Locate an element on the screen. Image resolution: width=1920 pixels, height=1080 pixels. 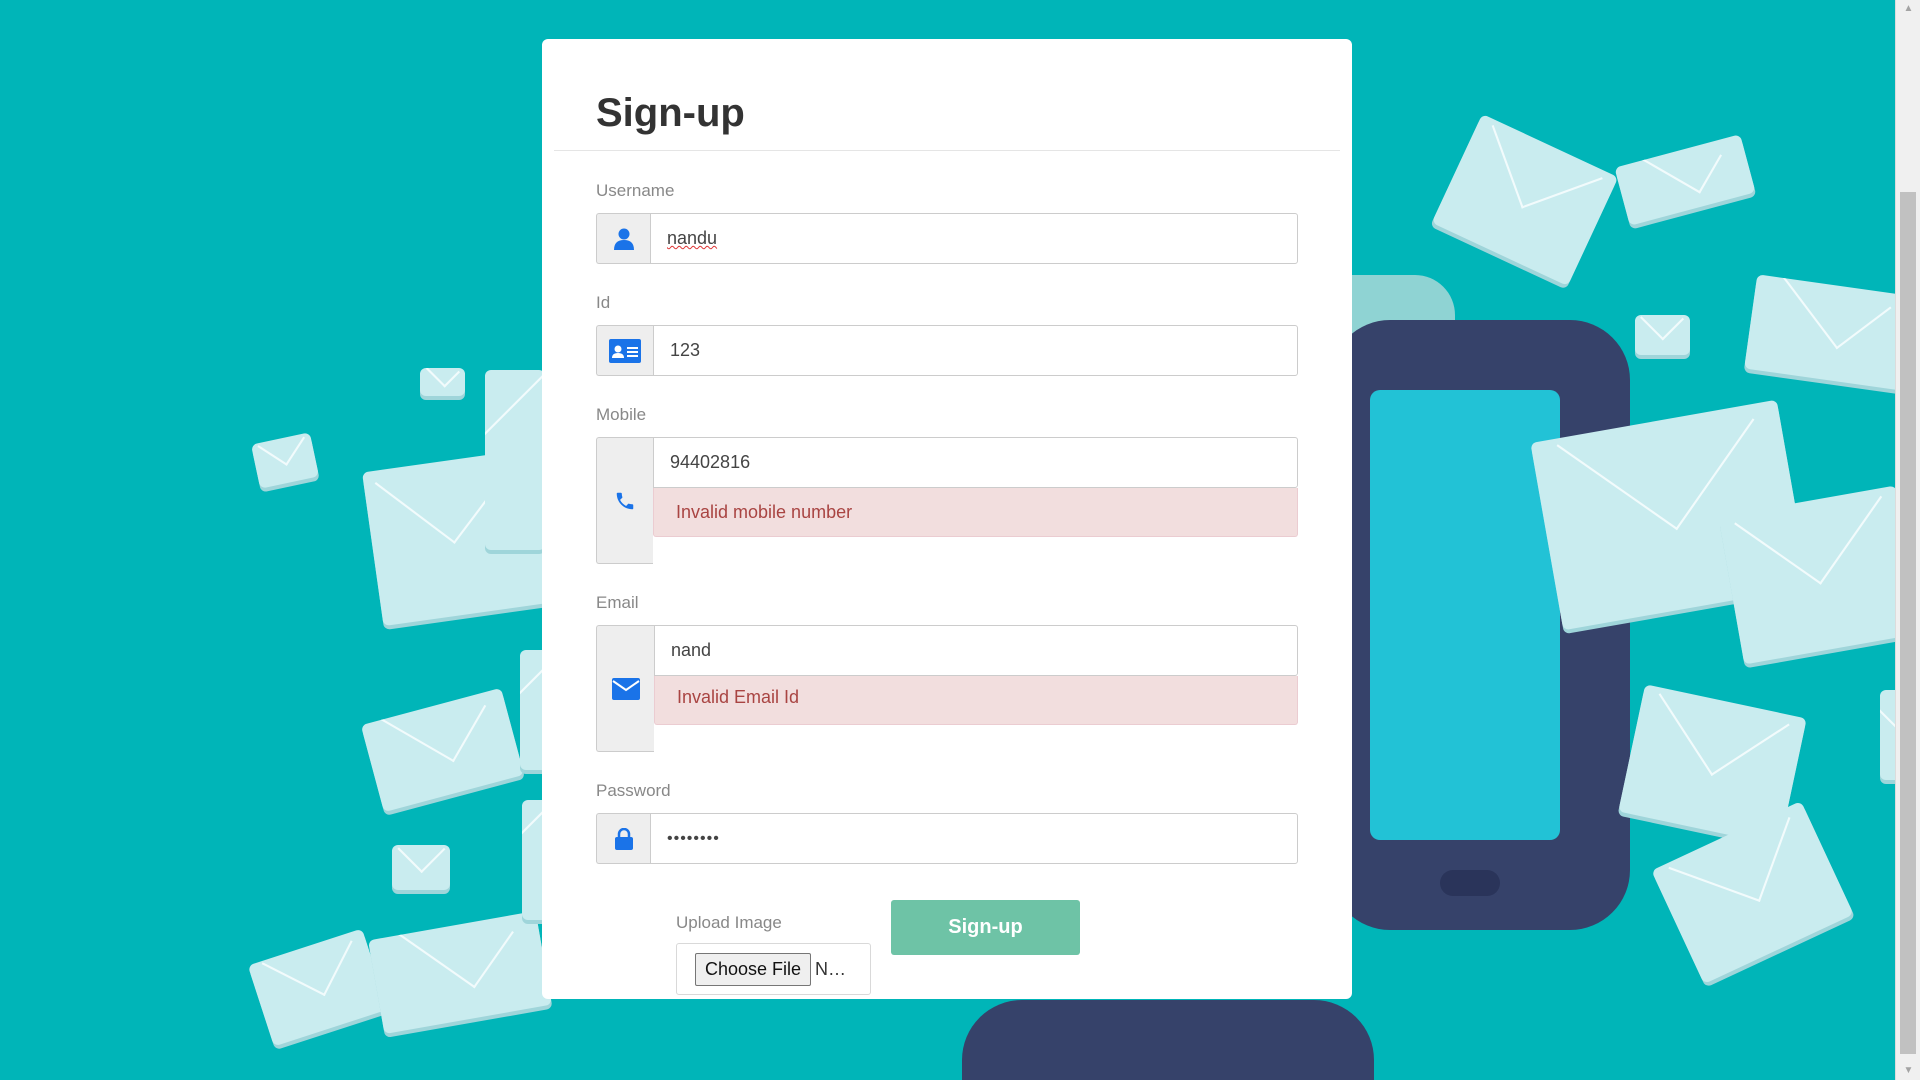
user-icon is located at coordinates (623, 238).